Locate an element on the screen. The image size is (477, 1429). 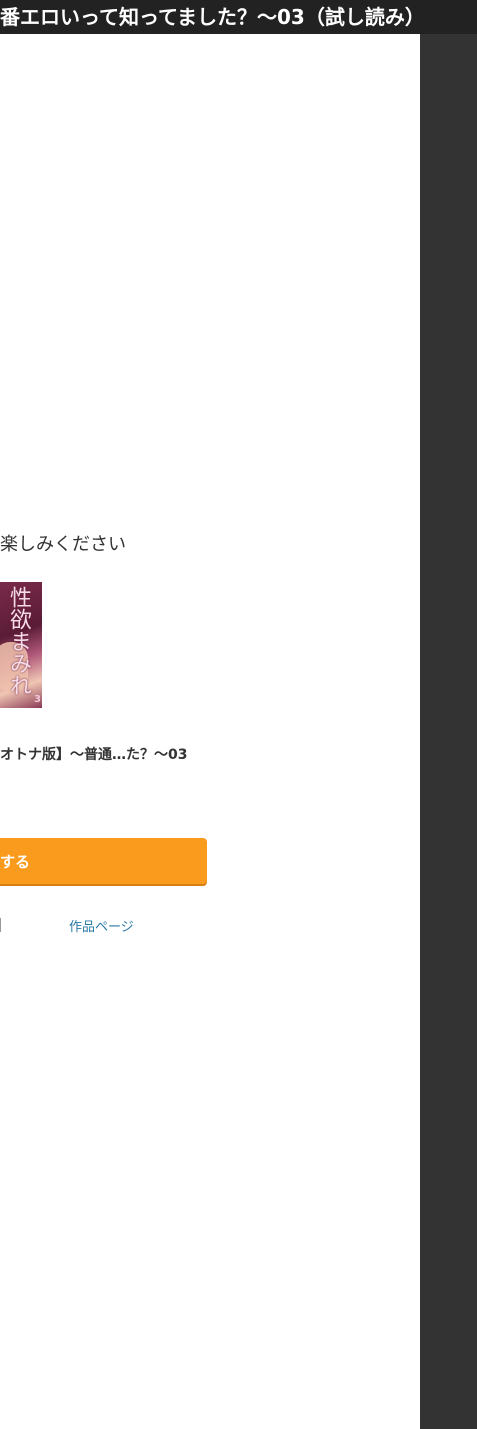
cover-title-text: 性欲まみれ is located at coordinates (18, 641).